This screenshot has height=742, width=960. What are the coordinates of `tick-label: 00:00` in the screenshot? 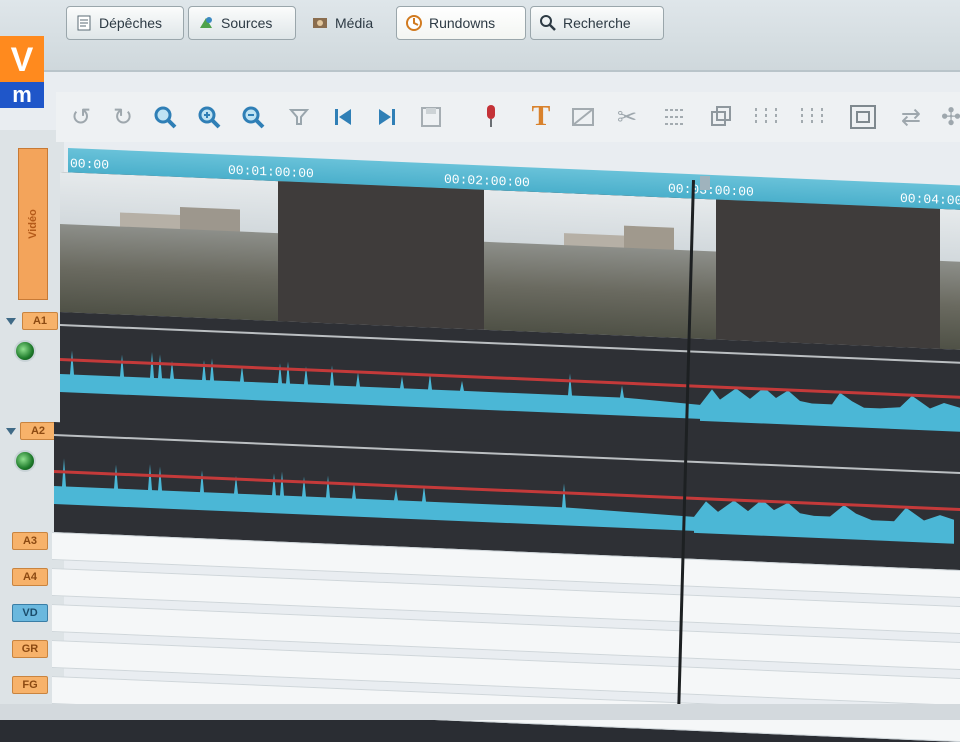 It's located at (90, 164).